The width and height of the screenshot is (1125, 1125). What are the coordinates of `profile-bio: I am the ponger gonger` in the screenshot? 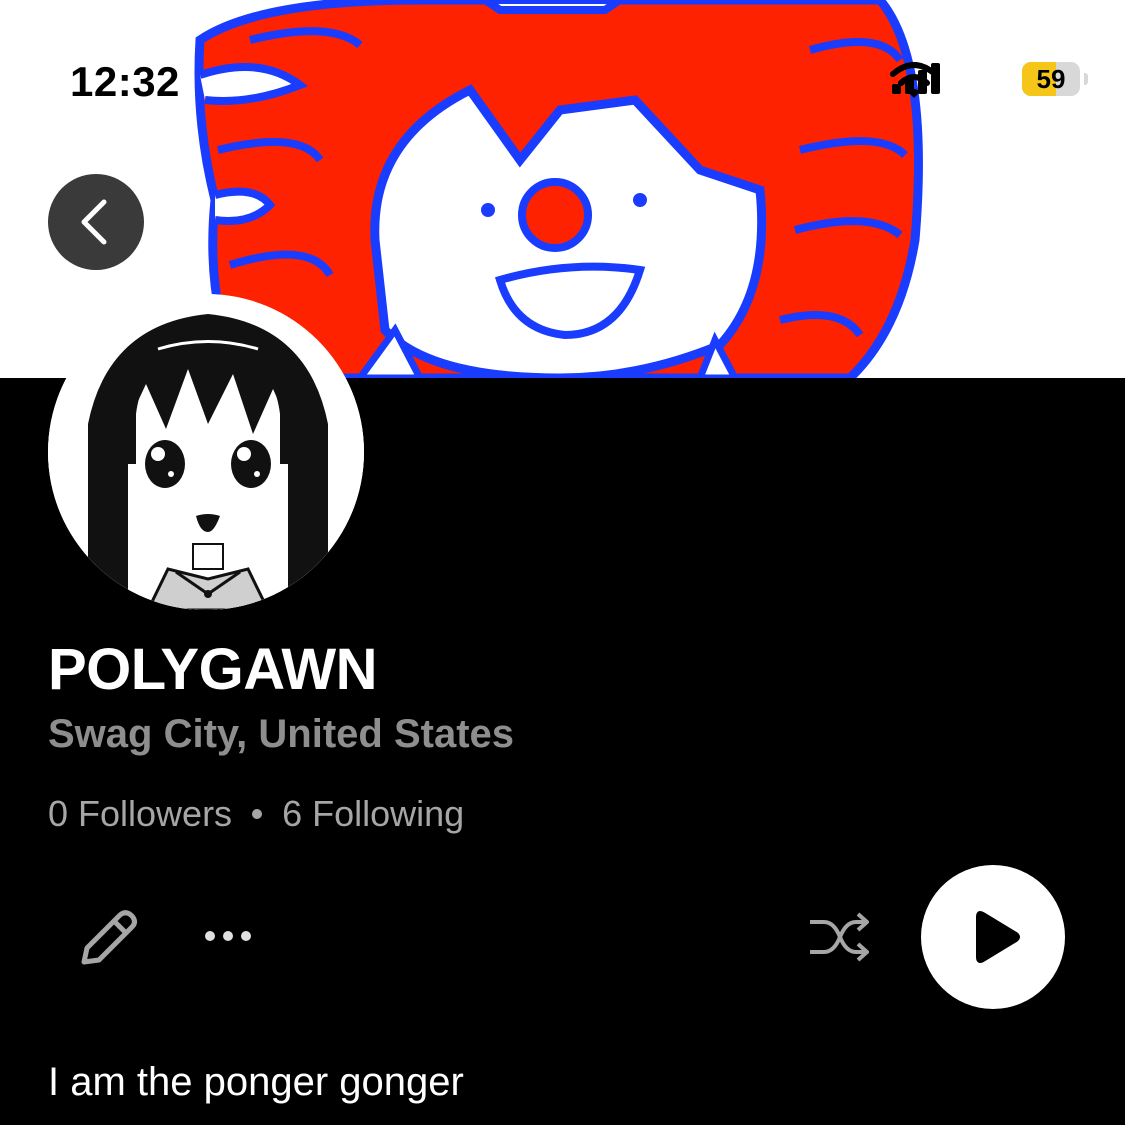 It's located at (256, 1082).